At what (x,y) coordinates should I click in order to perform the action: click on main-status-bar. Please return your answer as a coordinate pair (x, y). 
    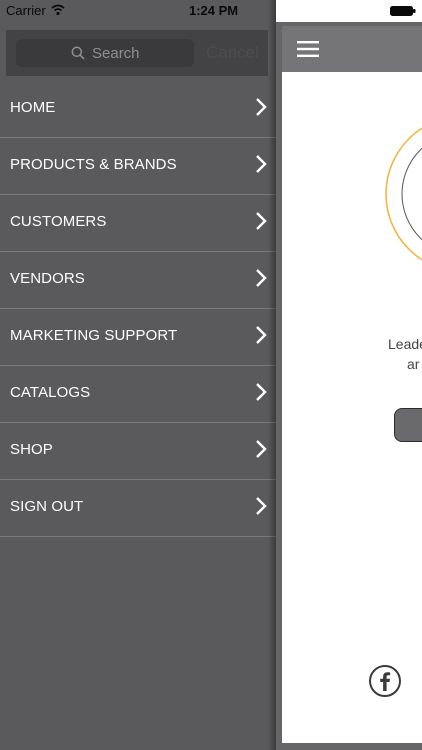
    Looking at the image, I should click on (349, 11).